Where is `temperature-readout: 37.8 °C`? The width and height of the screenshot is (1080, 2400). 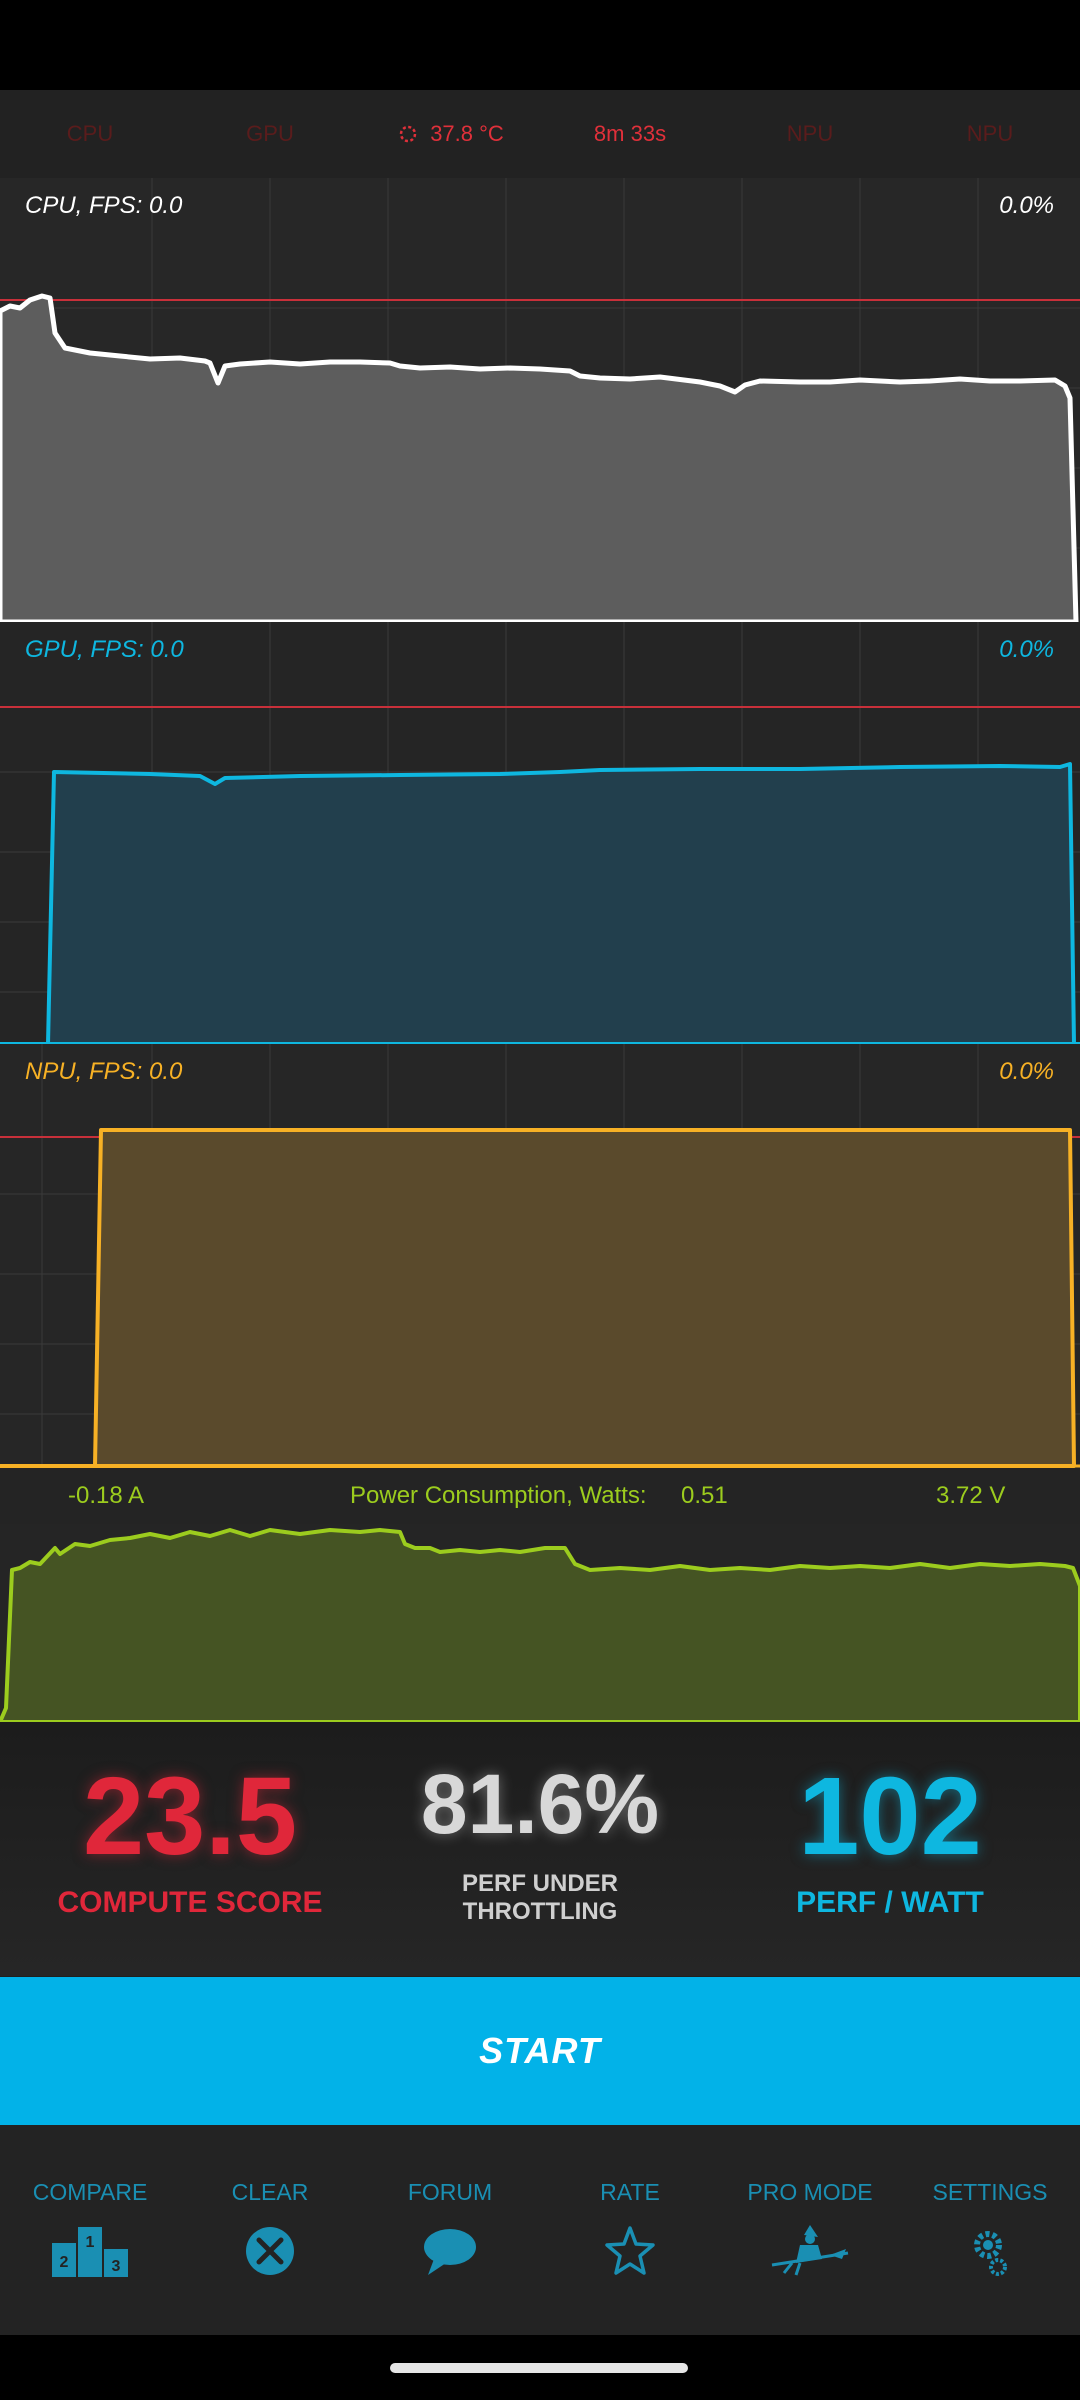
temperature-readout: 37.8 °C is located at coordinates (450, 134).